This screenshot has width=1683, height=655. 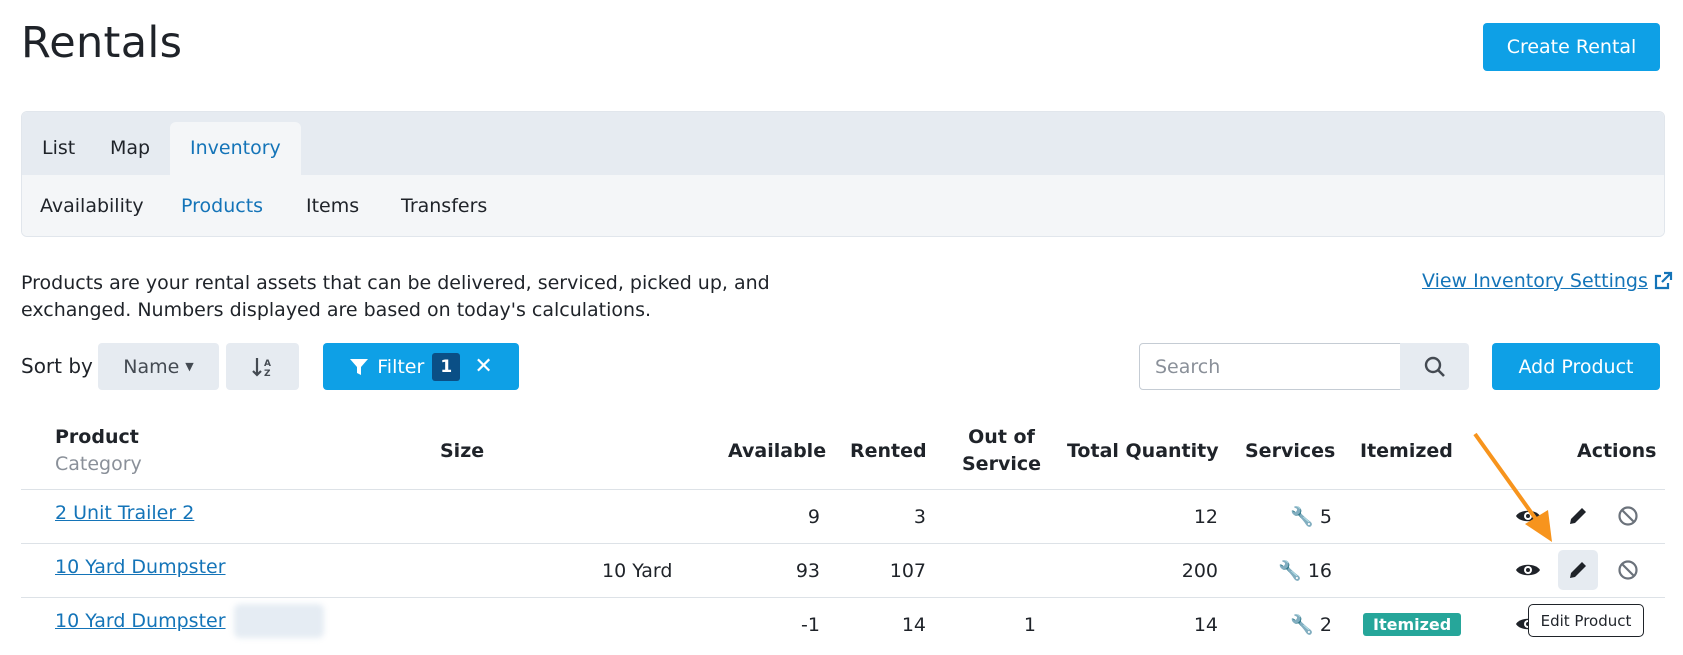 What do you see at coordinates (130, 148) in the screenshot?
I see `tab-map: Map` at bounding box center [130, 148].